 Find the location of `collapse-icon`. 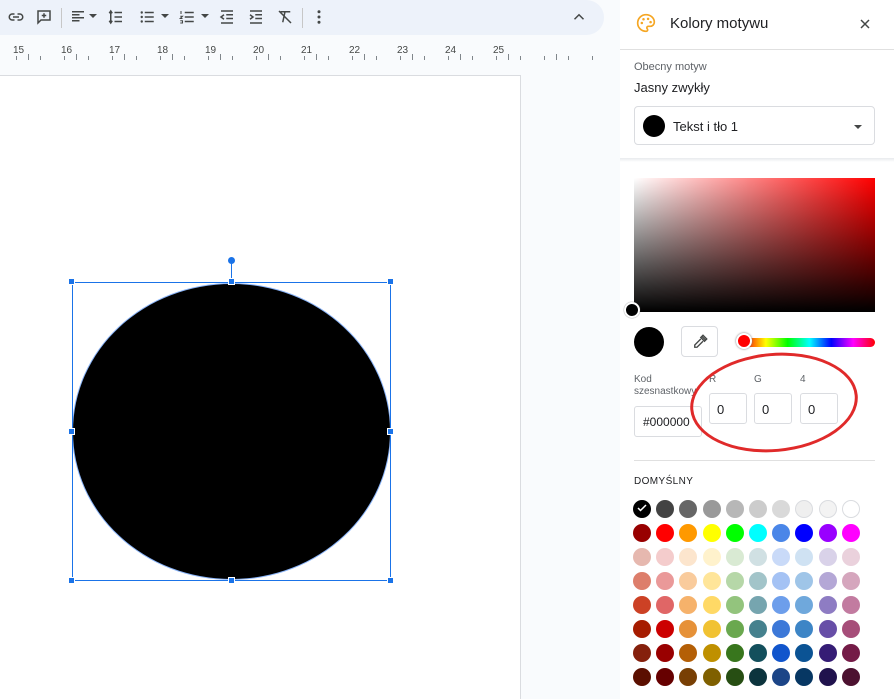

collapse-icon is located at coordinates (579, 17).